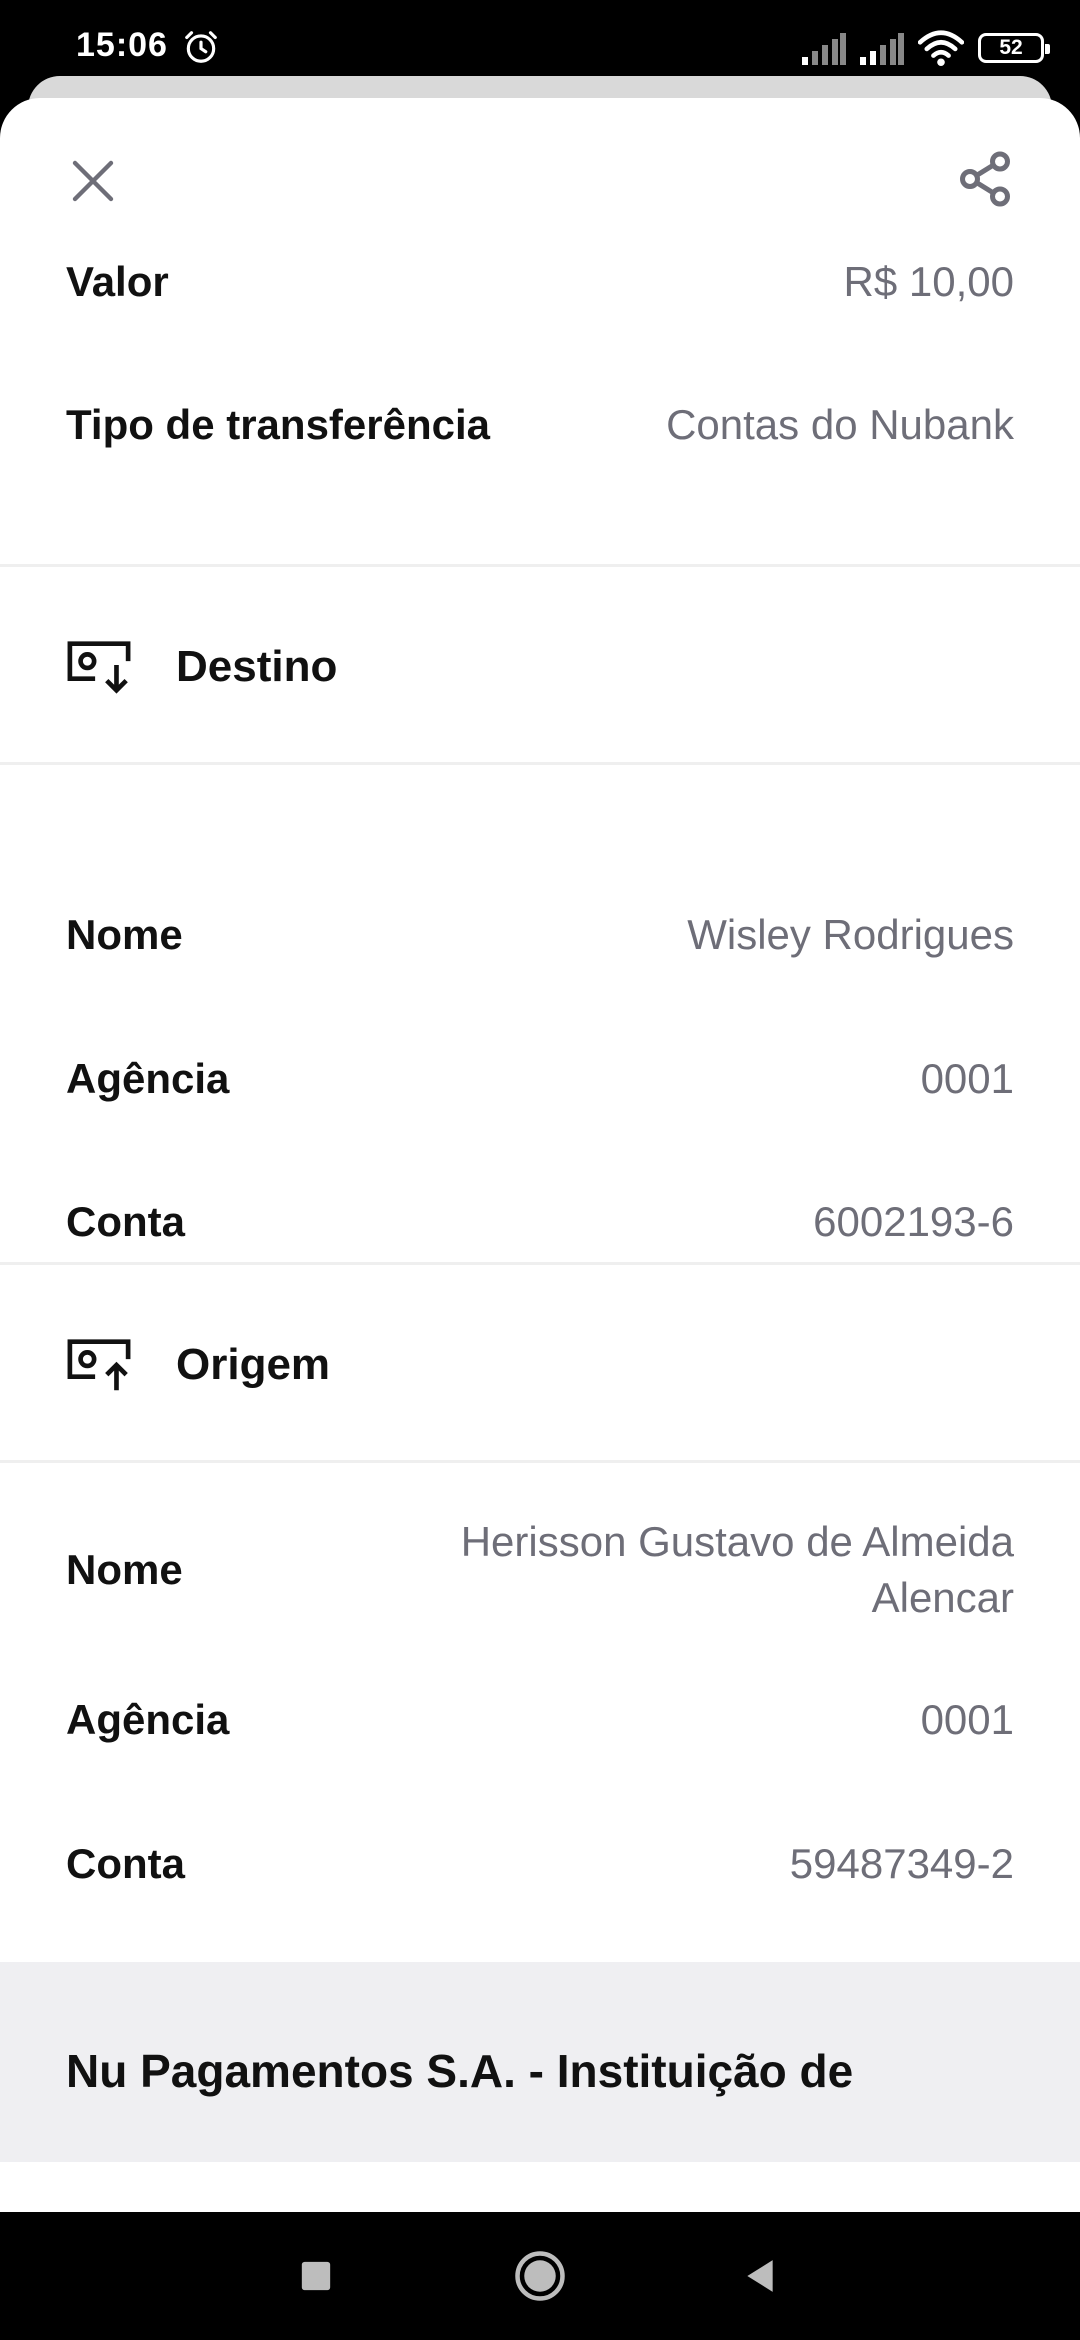 The height and width of the screenshot is (2340, 1080). What do you see at coordinates (540, 1864) in the screenshot?
I see `origem-conta-row: Conta 59487349-2` at bounding box center [540, 1864].